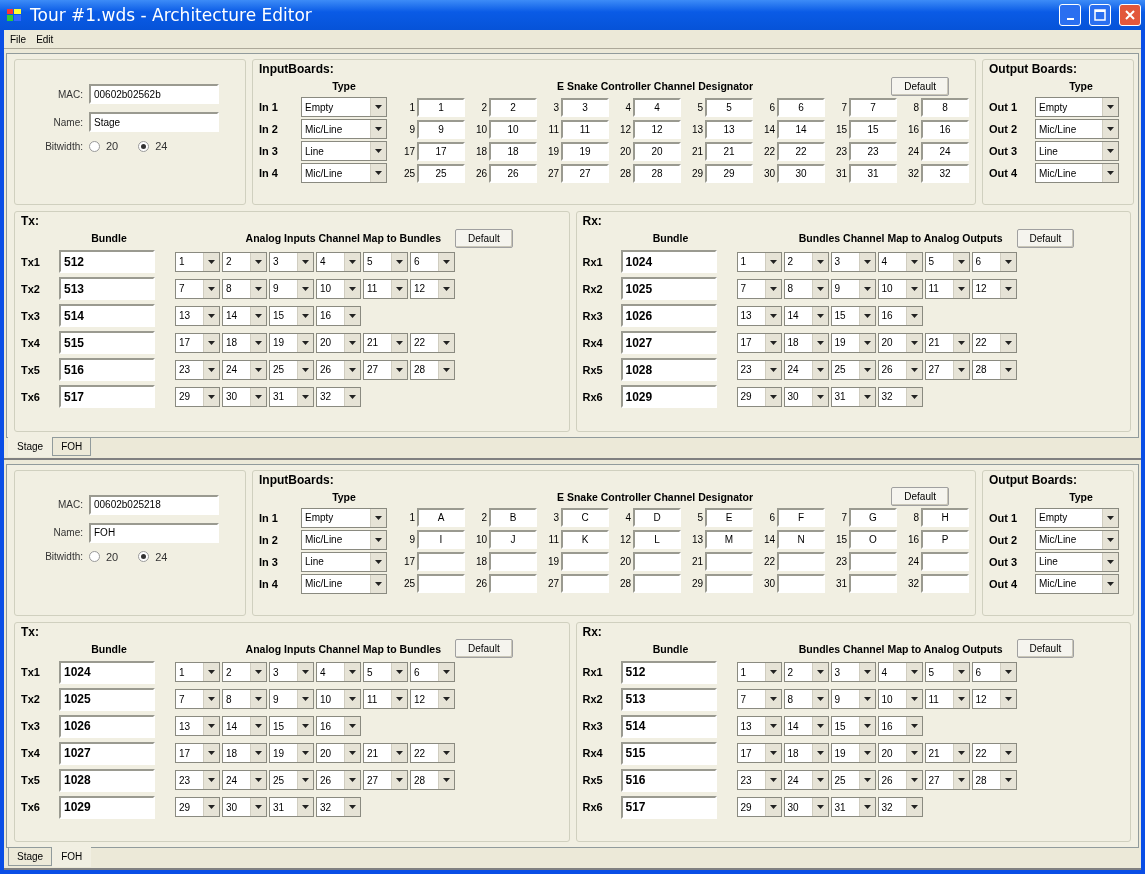 Image resolution: width=1145 pixels, height=874 pixels. Describe the element at coordinates (759, 672) in the screenshot. I see `channel-dropdown: 1` at that location.